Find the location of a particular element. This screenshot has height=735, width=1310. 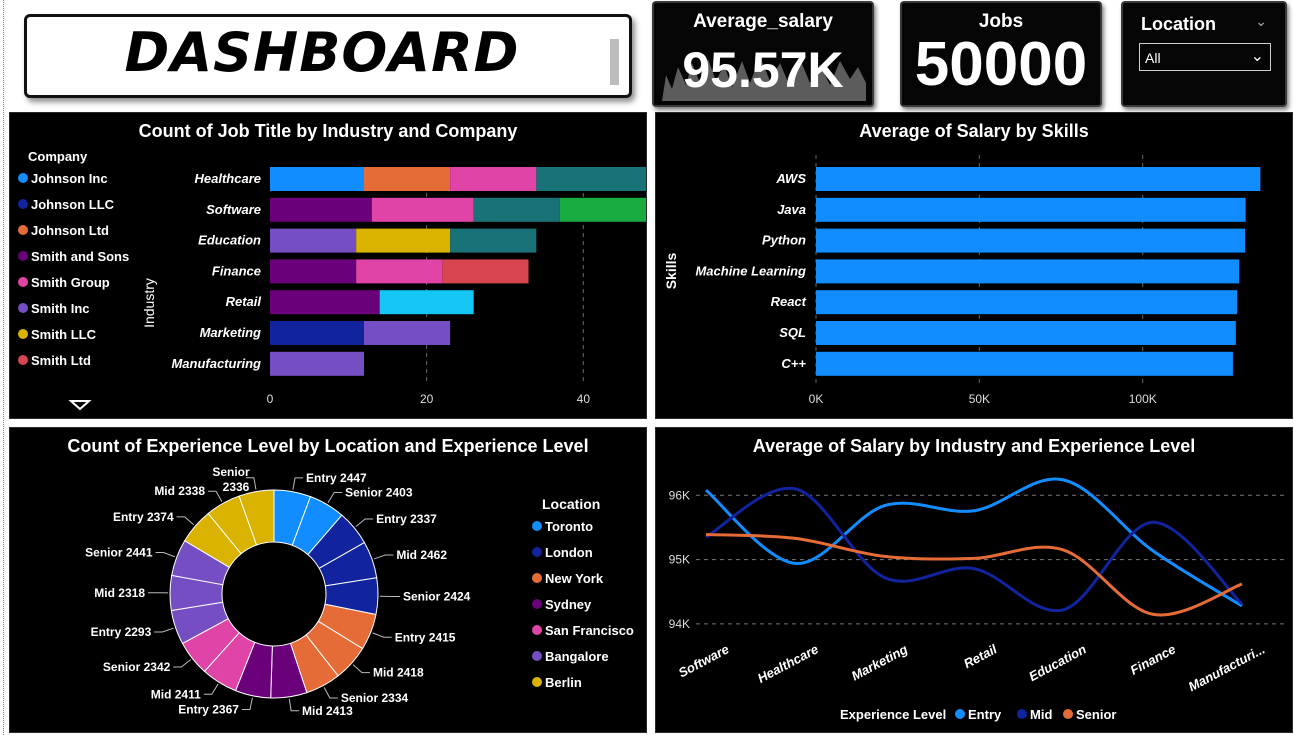

slice-label: Entry 2367 is located at coordinates (208, 710).